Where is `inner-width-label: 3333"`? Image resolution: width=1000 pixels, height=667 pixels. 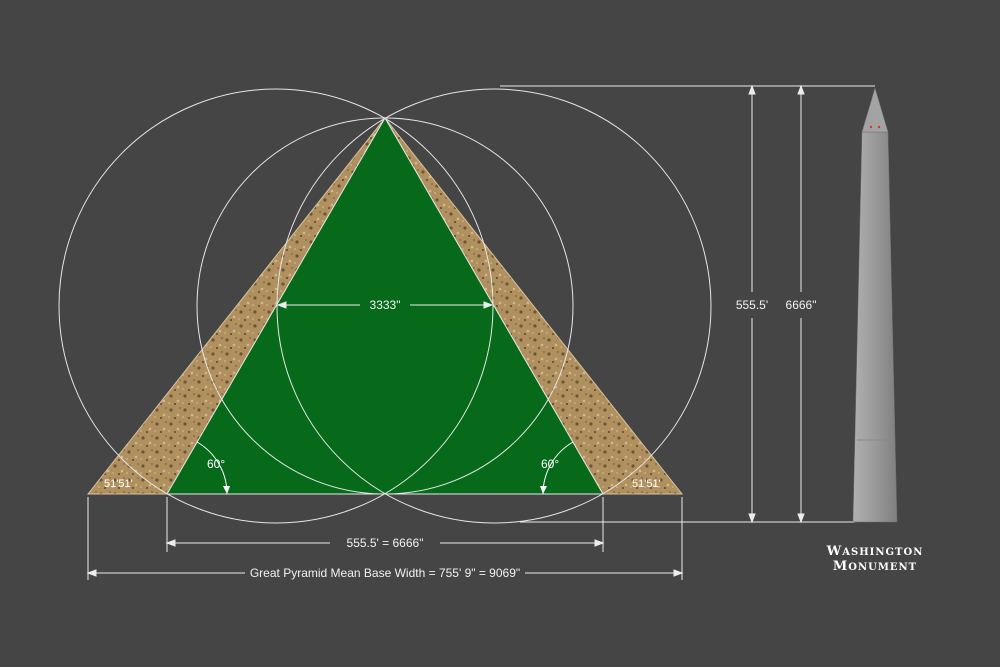 inner-width-label: 3333" is located at coordinates (385, 305).